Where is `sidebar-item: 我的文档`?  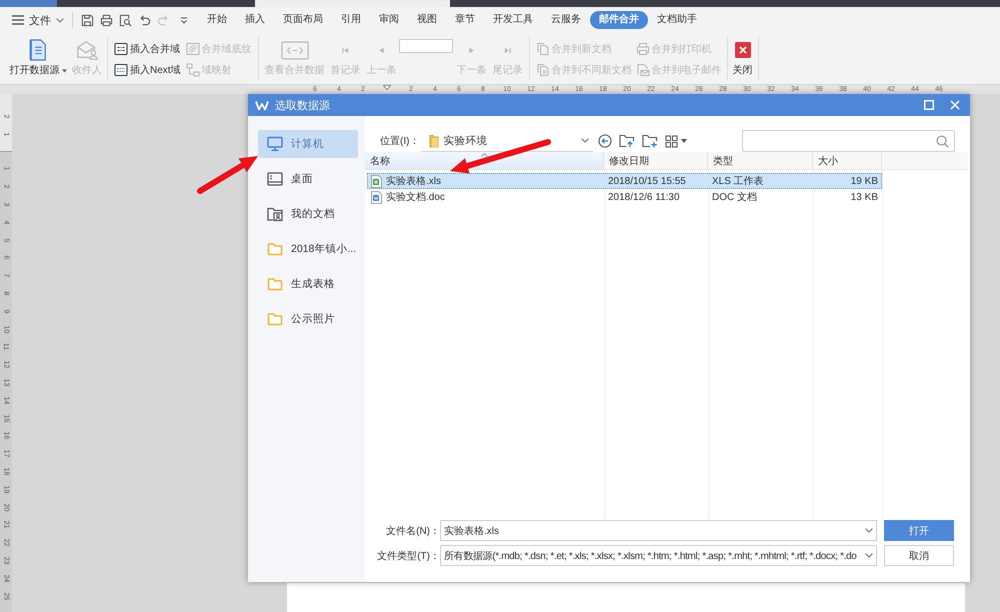
sidebar-item: 我的文档 is located at coordinates (308, 214).